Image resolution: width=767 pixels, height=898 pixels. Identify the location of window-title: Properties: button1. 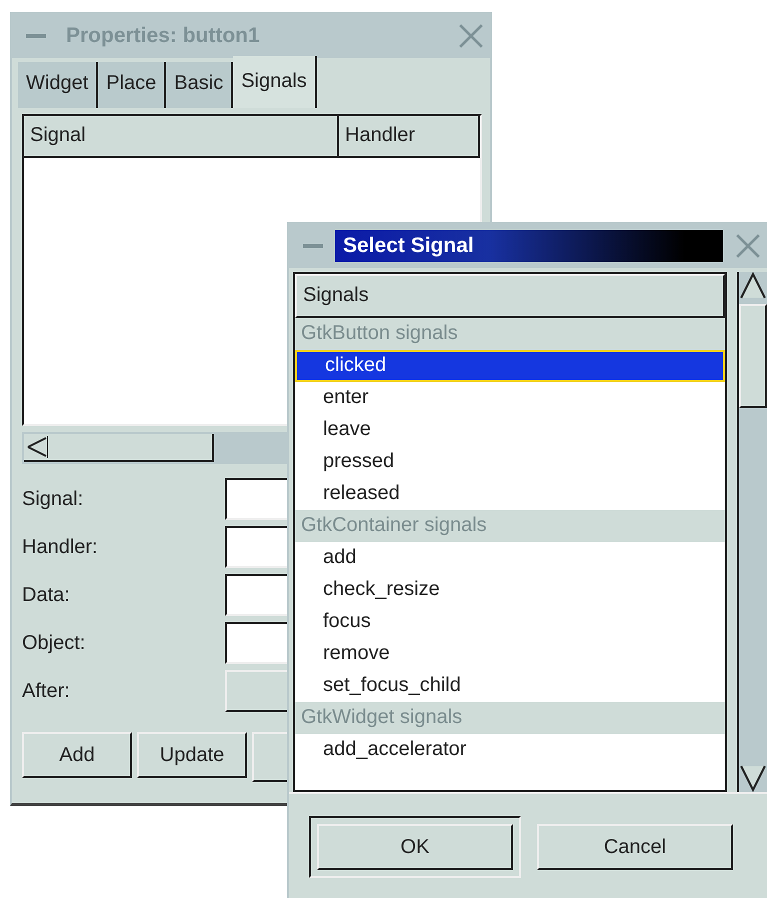
(163, 36).